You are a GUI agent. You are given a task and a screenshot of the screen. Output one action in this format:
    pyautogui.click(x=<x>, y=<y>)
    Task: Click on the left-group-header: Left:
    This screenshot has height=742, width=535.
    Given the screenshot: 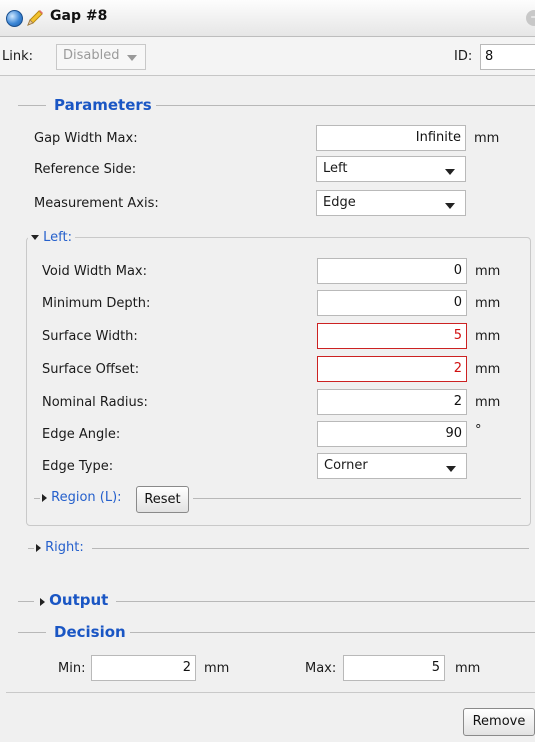 What is the action you would take?
    pyautogui.click(x=51, y=237)
    